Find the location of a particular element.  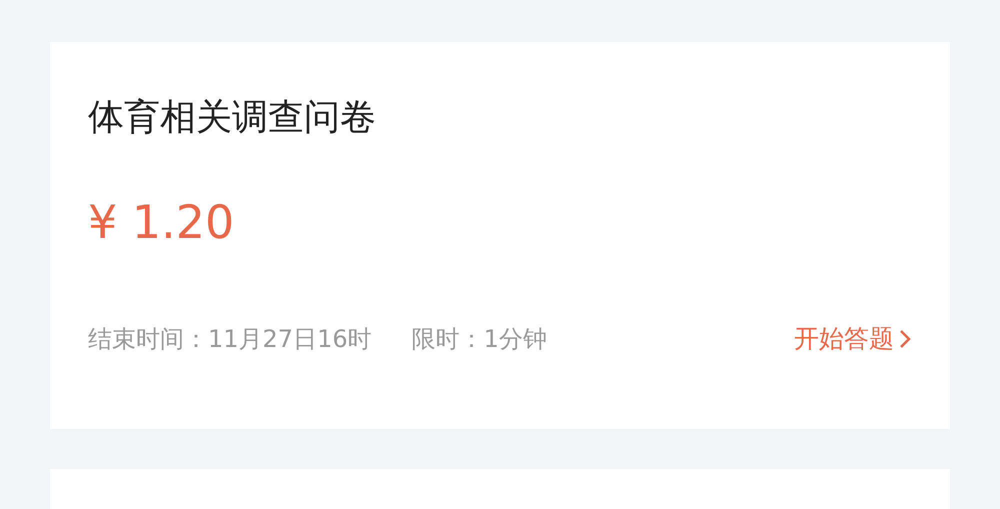

end-time: 结束时间：11月27日16时 is located at coordinates (230, 339).